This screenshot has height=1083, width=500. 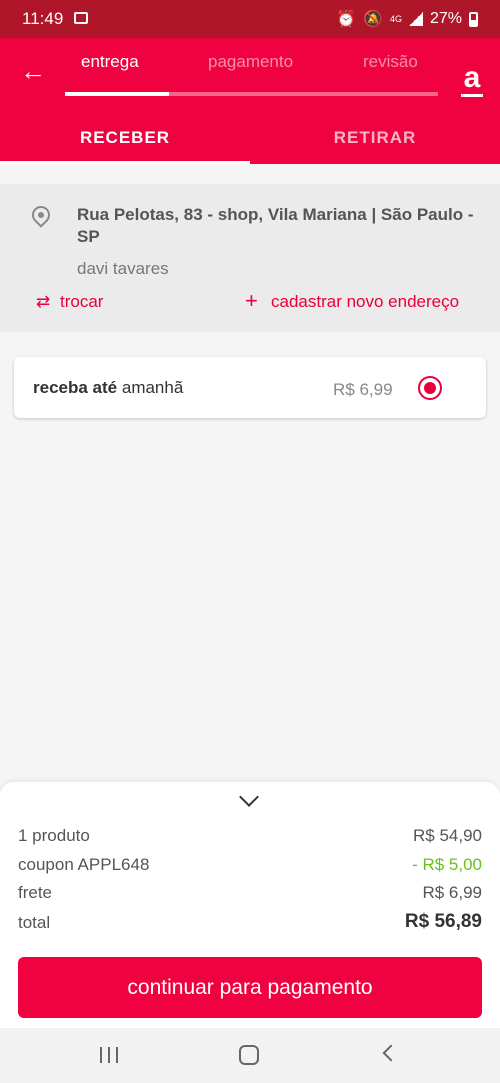 What do you see at coordinates (447, 864) in the screenshot?
I see `summary-value: - R$ 5,00` at bounding box center [447, 864].